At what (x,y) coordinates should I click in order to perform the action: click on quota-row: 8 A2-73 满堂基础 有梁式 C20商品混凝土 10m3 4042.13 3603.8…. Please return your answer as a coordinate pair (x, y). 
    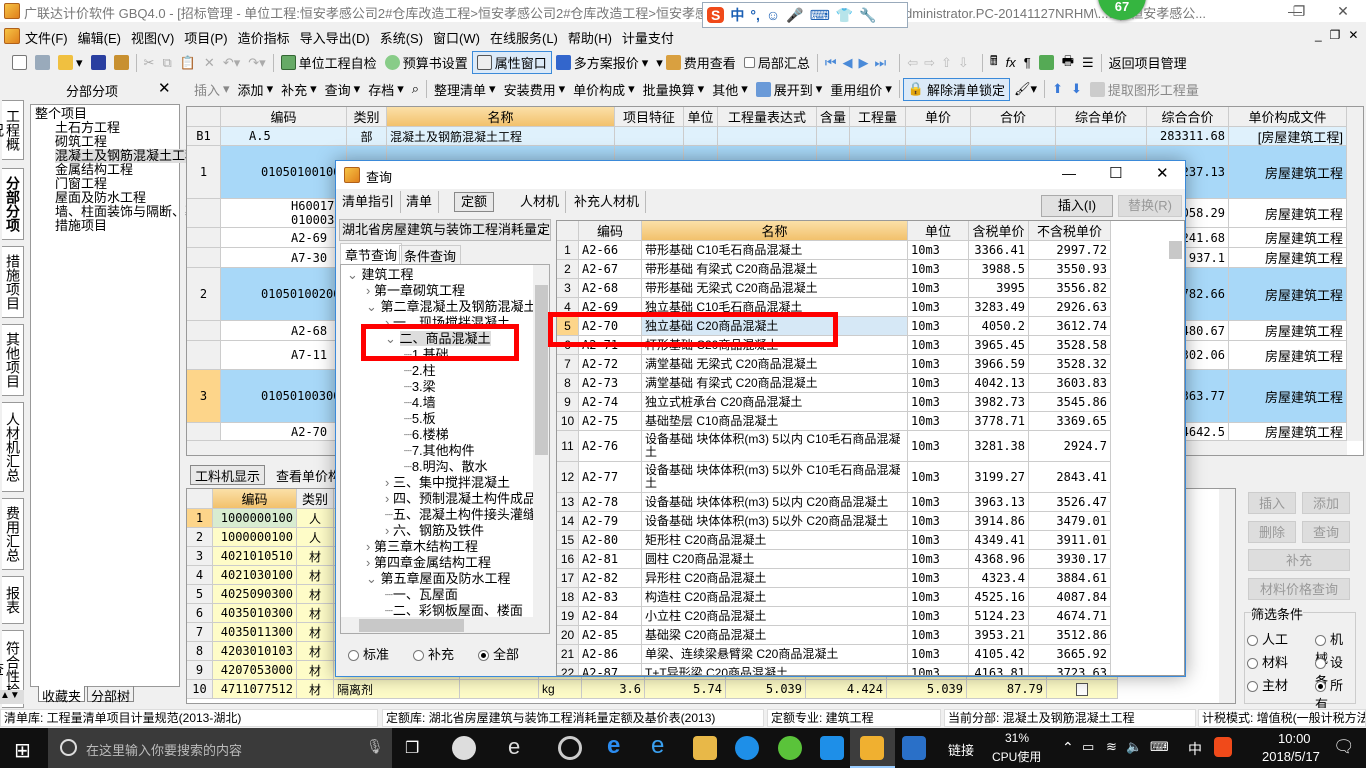
    Looking at the image, I should click on (870, 383).